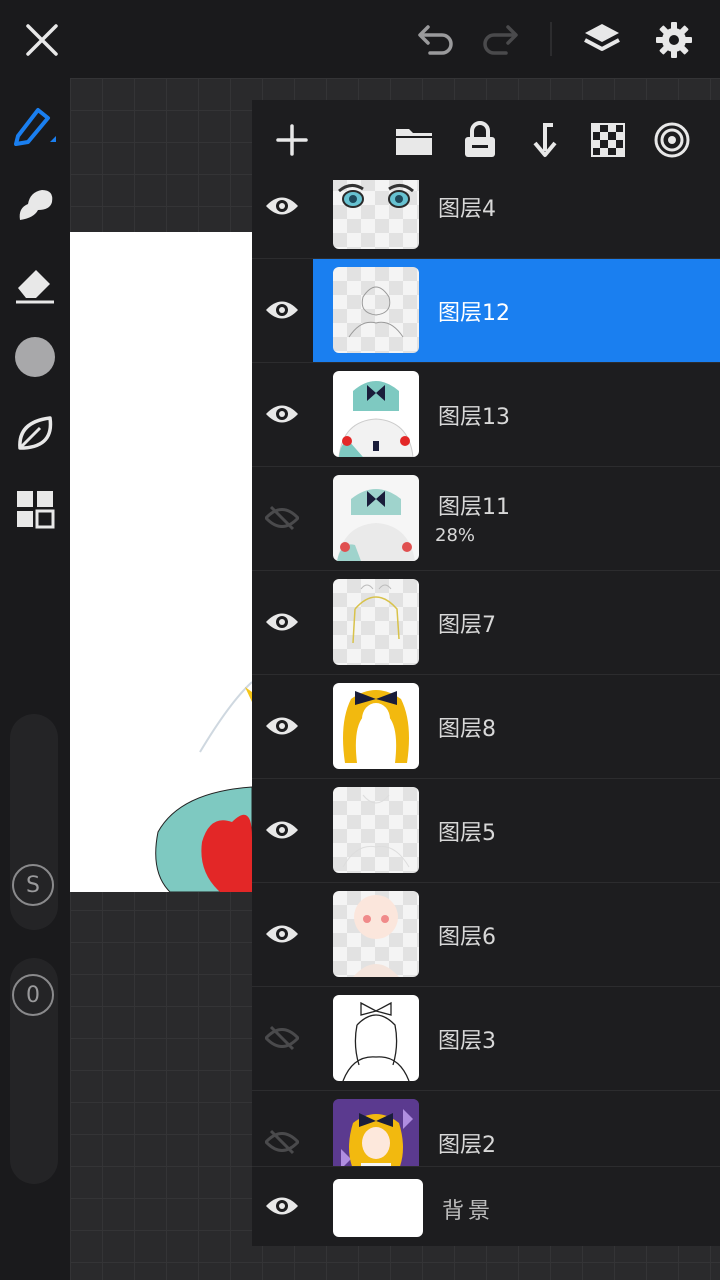 The height and width of the screenshot is (1280, 720). Describe the element at coordinates (33, 885) in the screenshot. I see `size-slider-knob: S` at that location.